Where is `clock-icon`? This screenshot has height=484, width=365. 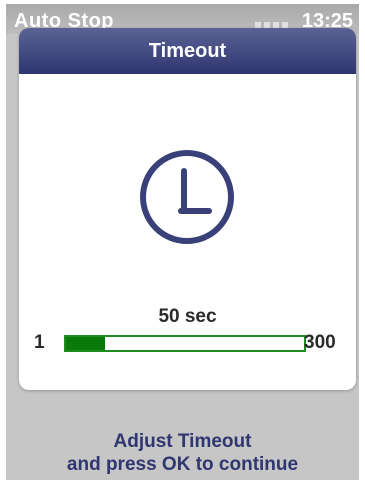 clock-icon is located at coordinates (187, 197).